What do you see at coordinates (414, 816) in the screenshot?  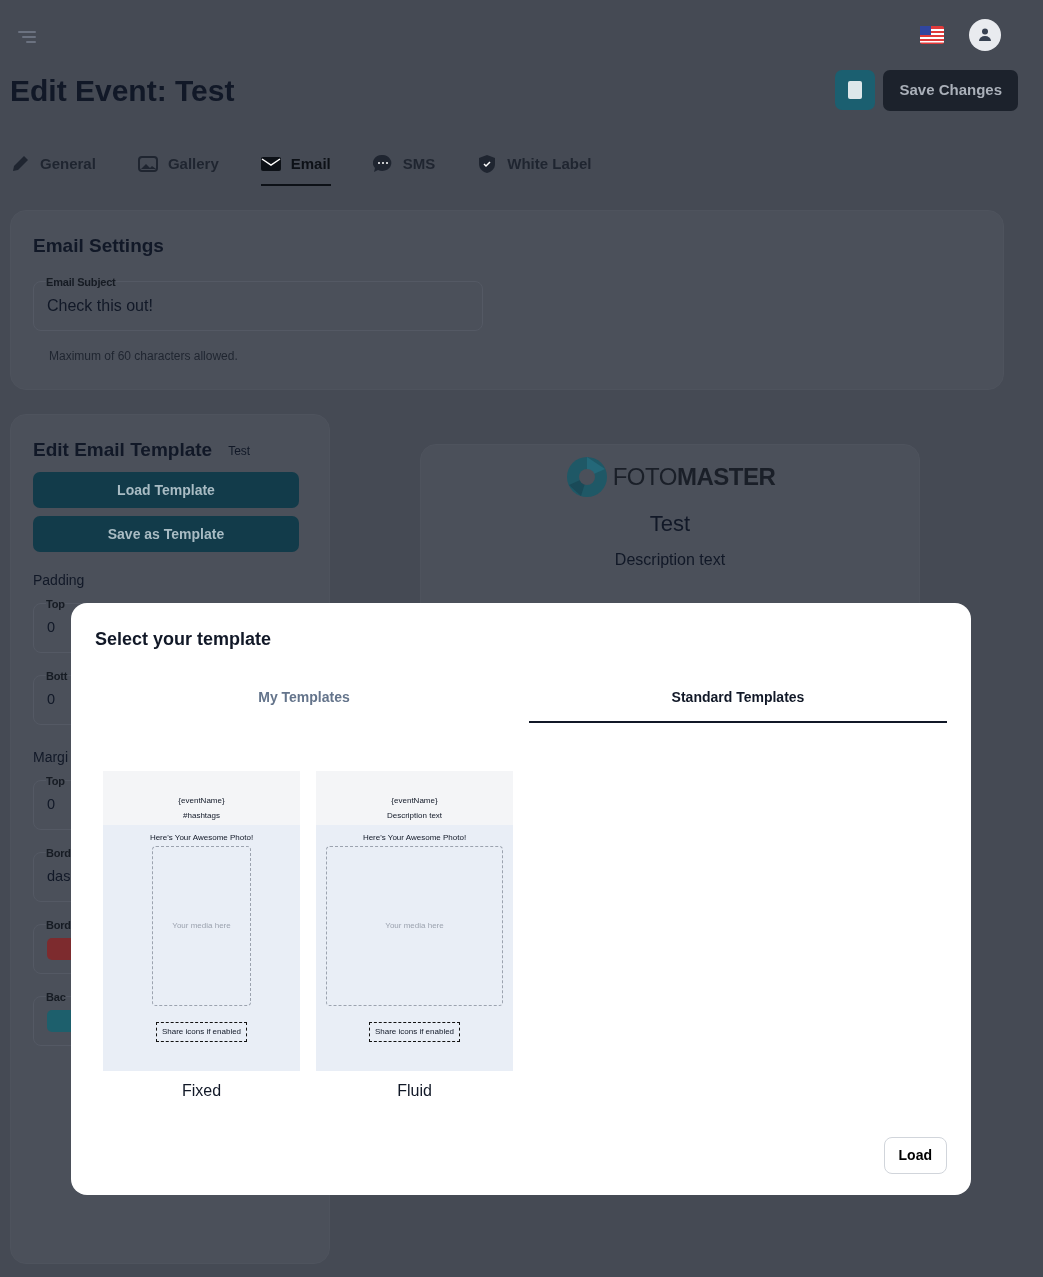 I see `thumb-subtitle: Description text` at bounding box center [414, 816].